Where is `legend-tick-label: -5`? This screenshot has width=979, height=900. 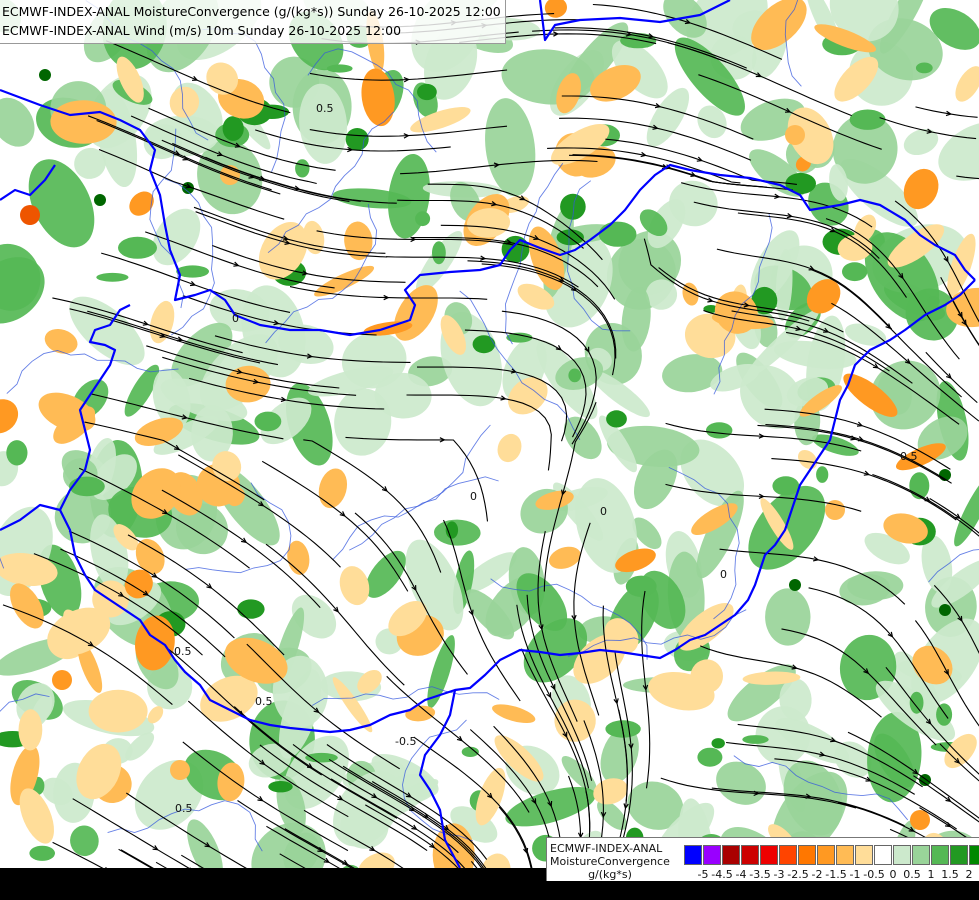 legend-tick-label: -5 is located at coordinates (703, 874).